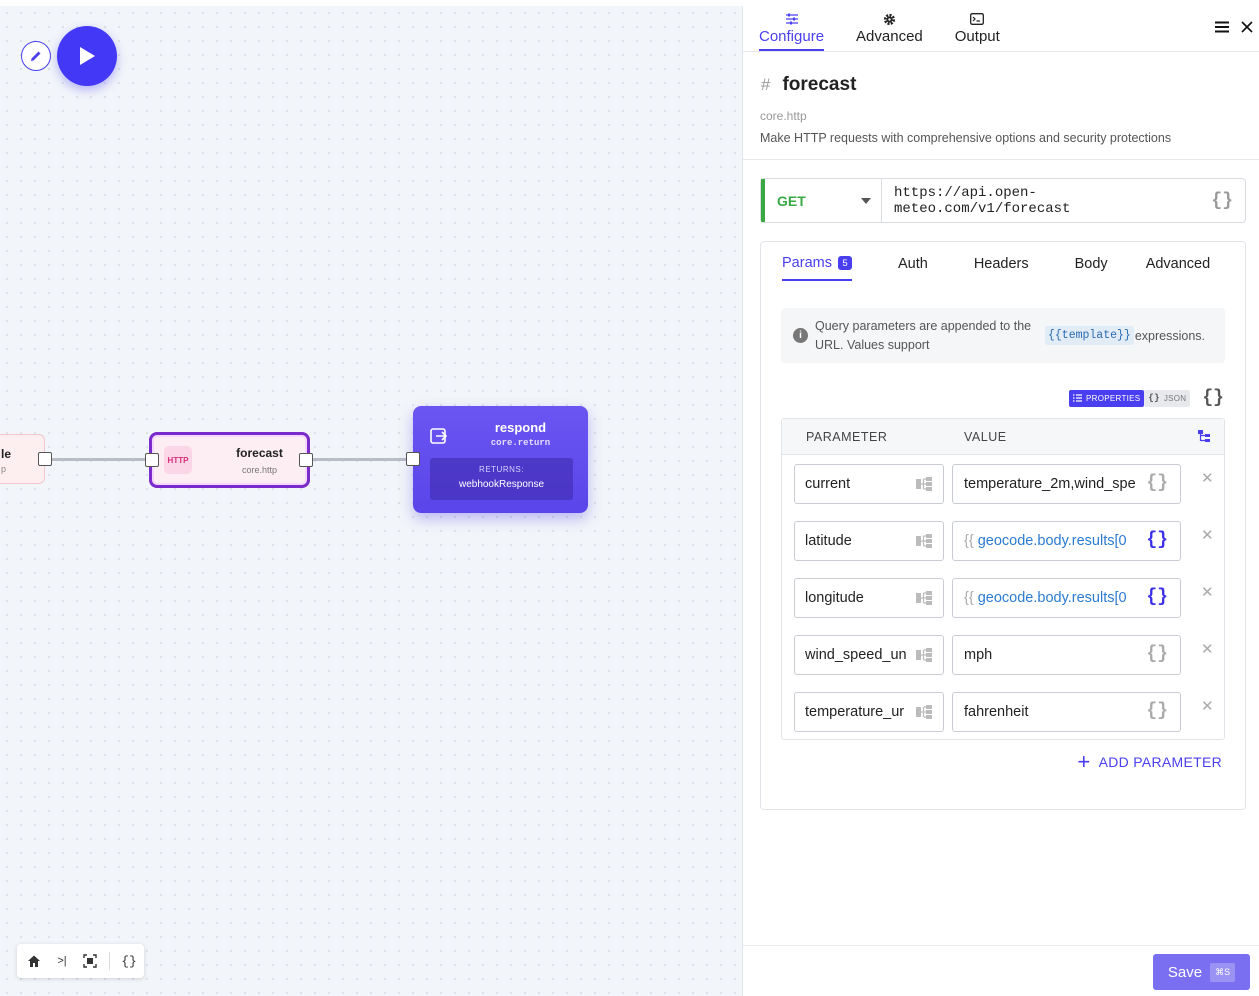  I want to click on table-row: wind_speed_un mph {} ✕, so click(1003, 654).